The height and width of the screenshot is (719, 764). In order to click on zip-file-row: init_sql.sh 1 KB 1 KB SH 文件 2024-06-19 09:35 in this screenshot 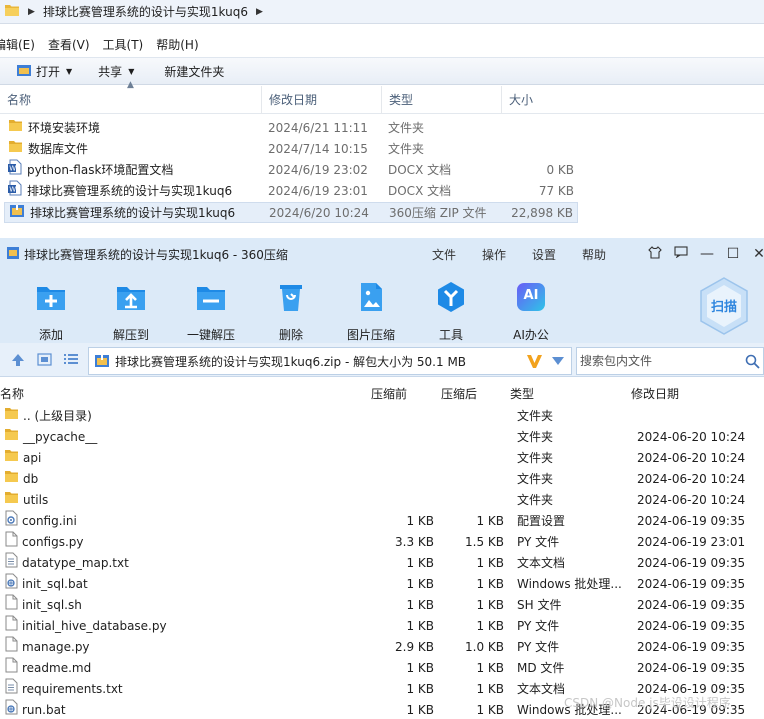, I will do `click(382, 605)`.